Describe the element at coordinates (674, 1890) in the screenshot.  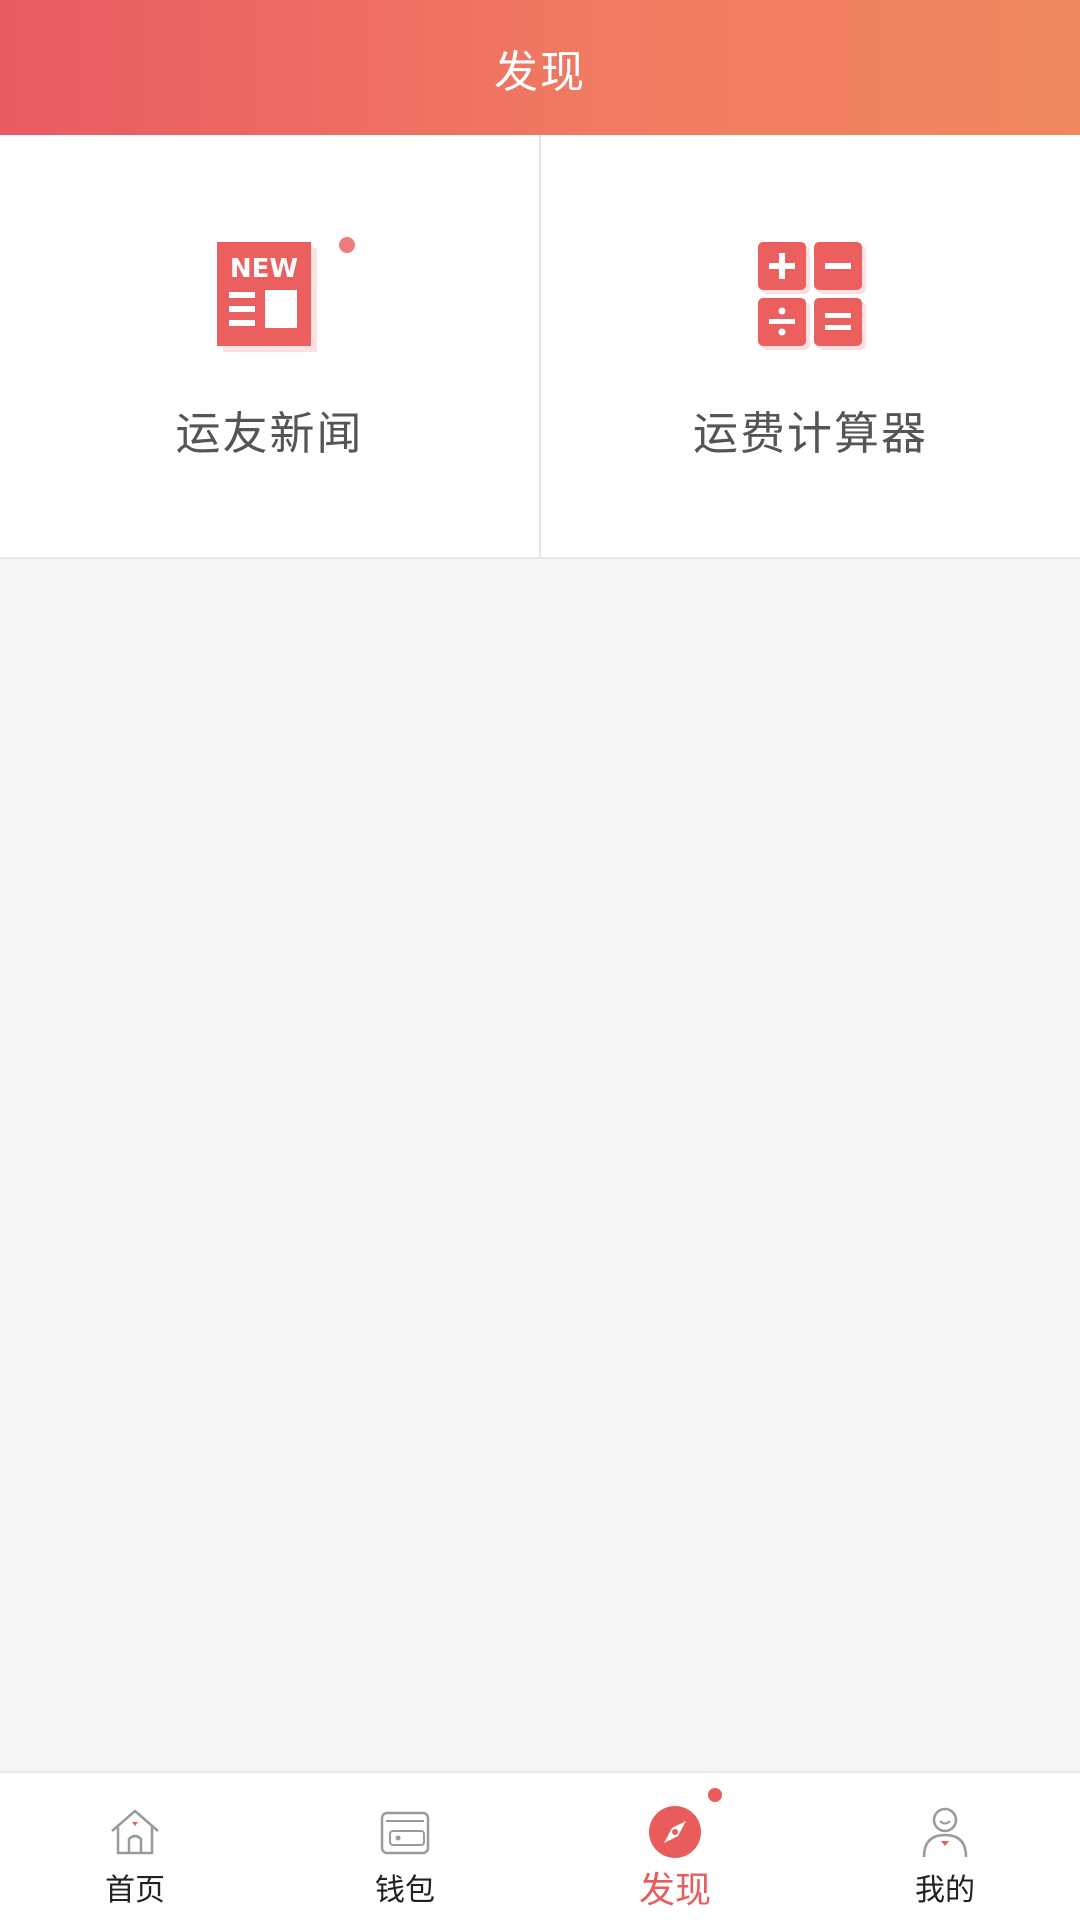
I see `tab-discover-label: 发现` at that location.